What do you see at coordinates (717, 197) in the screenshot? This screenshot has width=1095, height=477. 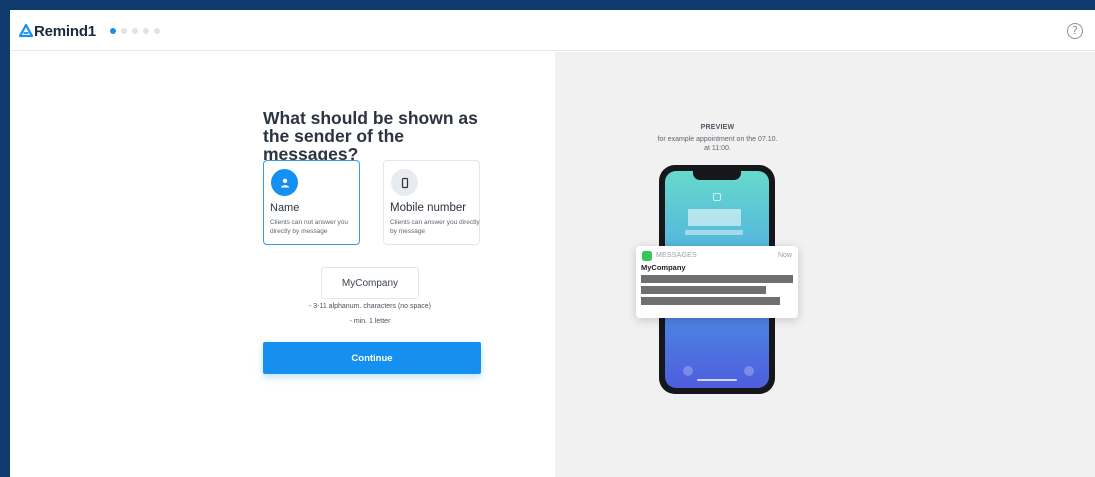 I see `lock-icon` at bounding box center [717, 197].